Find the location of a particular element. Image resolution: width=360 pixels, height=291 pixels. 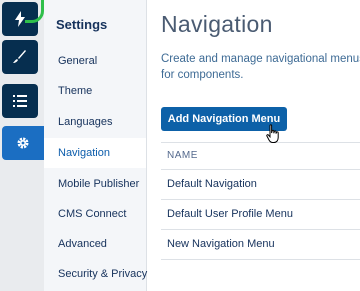

table-row: New Navigation Menu is located at coordinates (260, 245).